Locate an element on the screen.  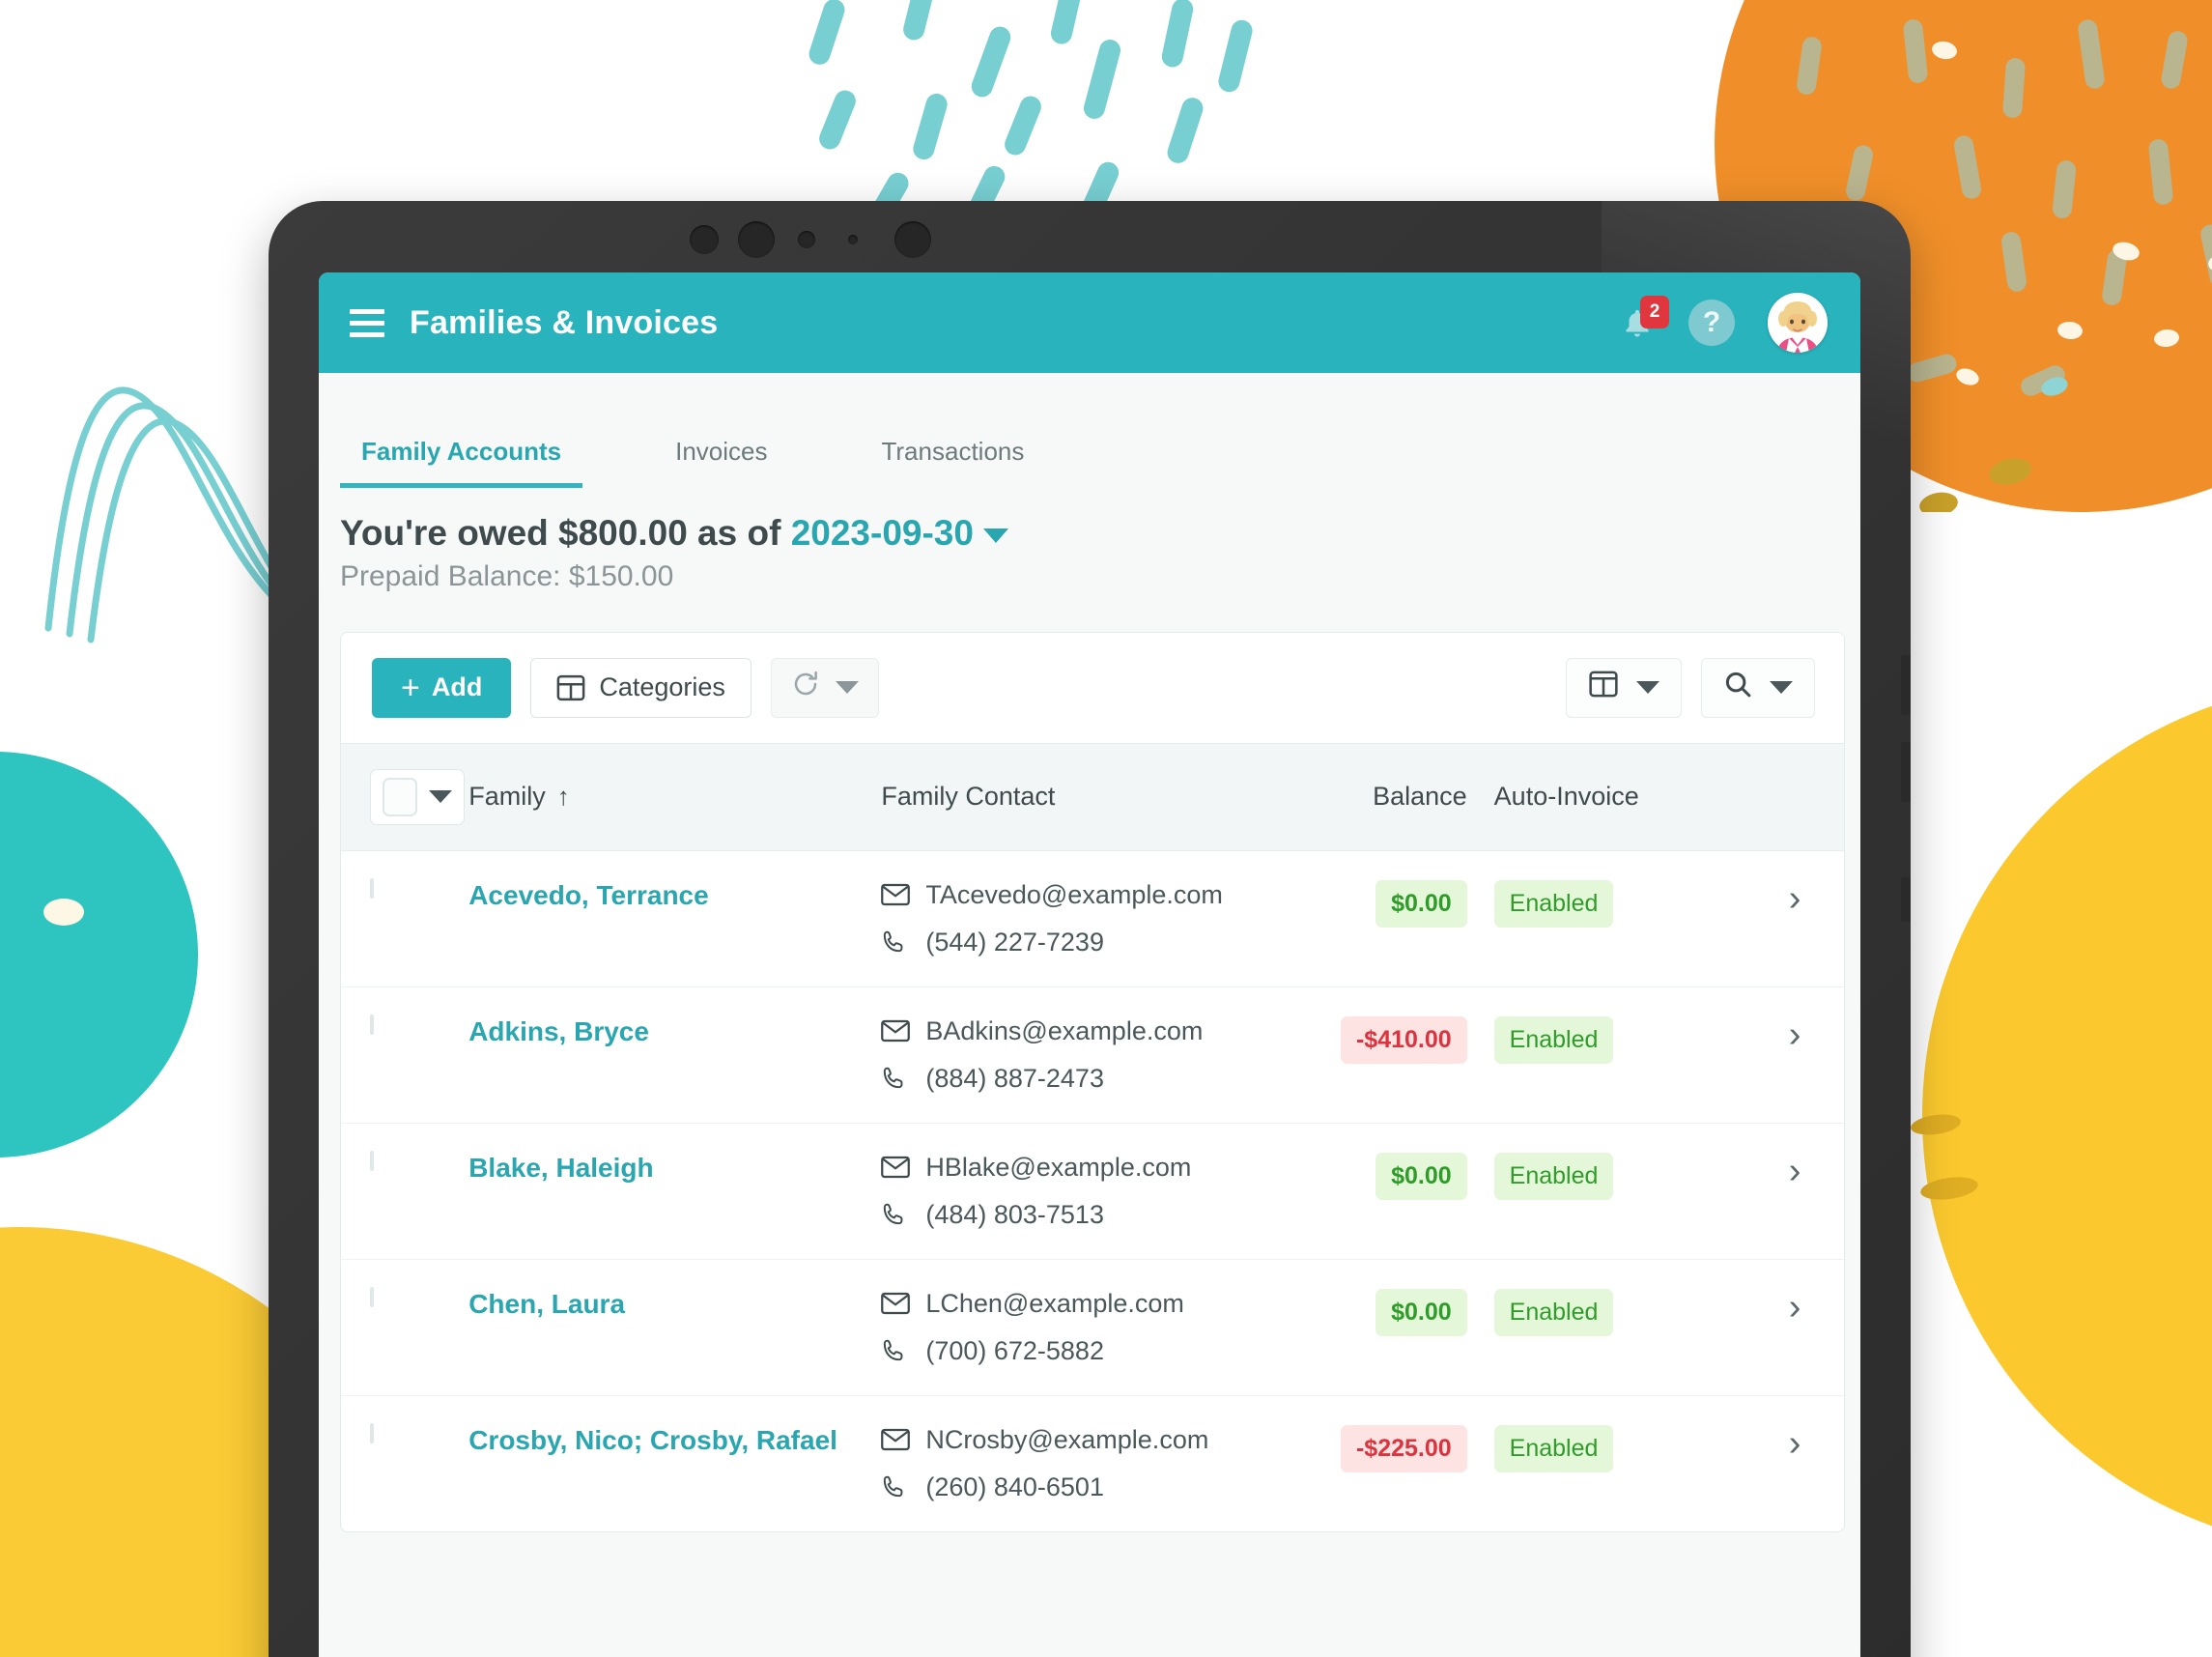
row-contact-cell: NCrosby@example.com (260) 840-6501 is located at coordinates (1097, 1463).